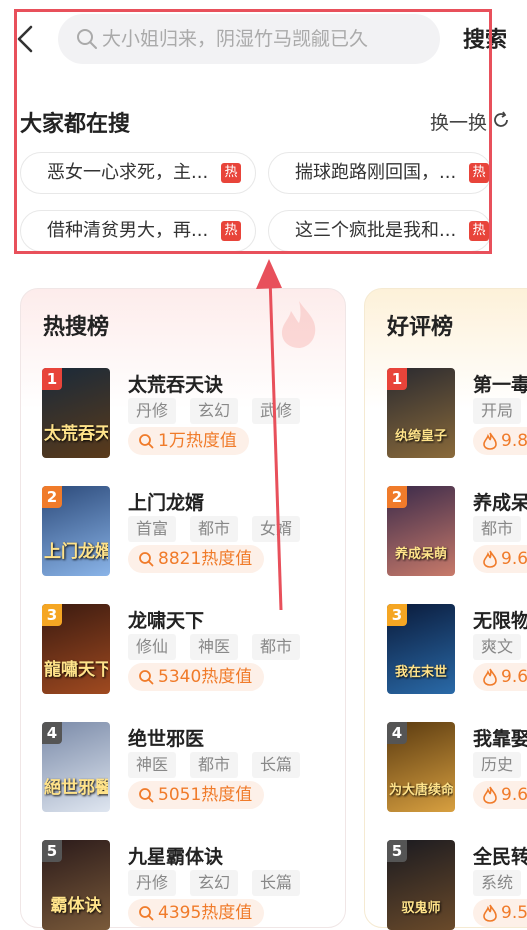 The image size is (527, 930). Describe the element at coordinates (500, 737) in the screenshot. I see `book-title: 我靠娶` at that location.